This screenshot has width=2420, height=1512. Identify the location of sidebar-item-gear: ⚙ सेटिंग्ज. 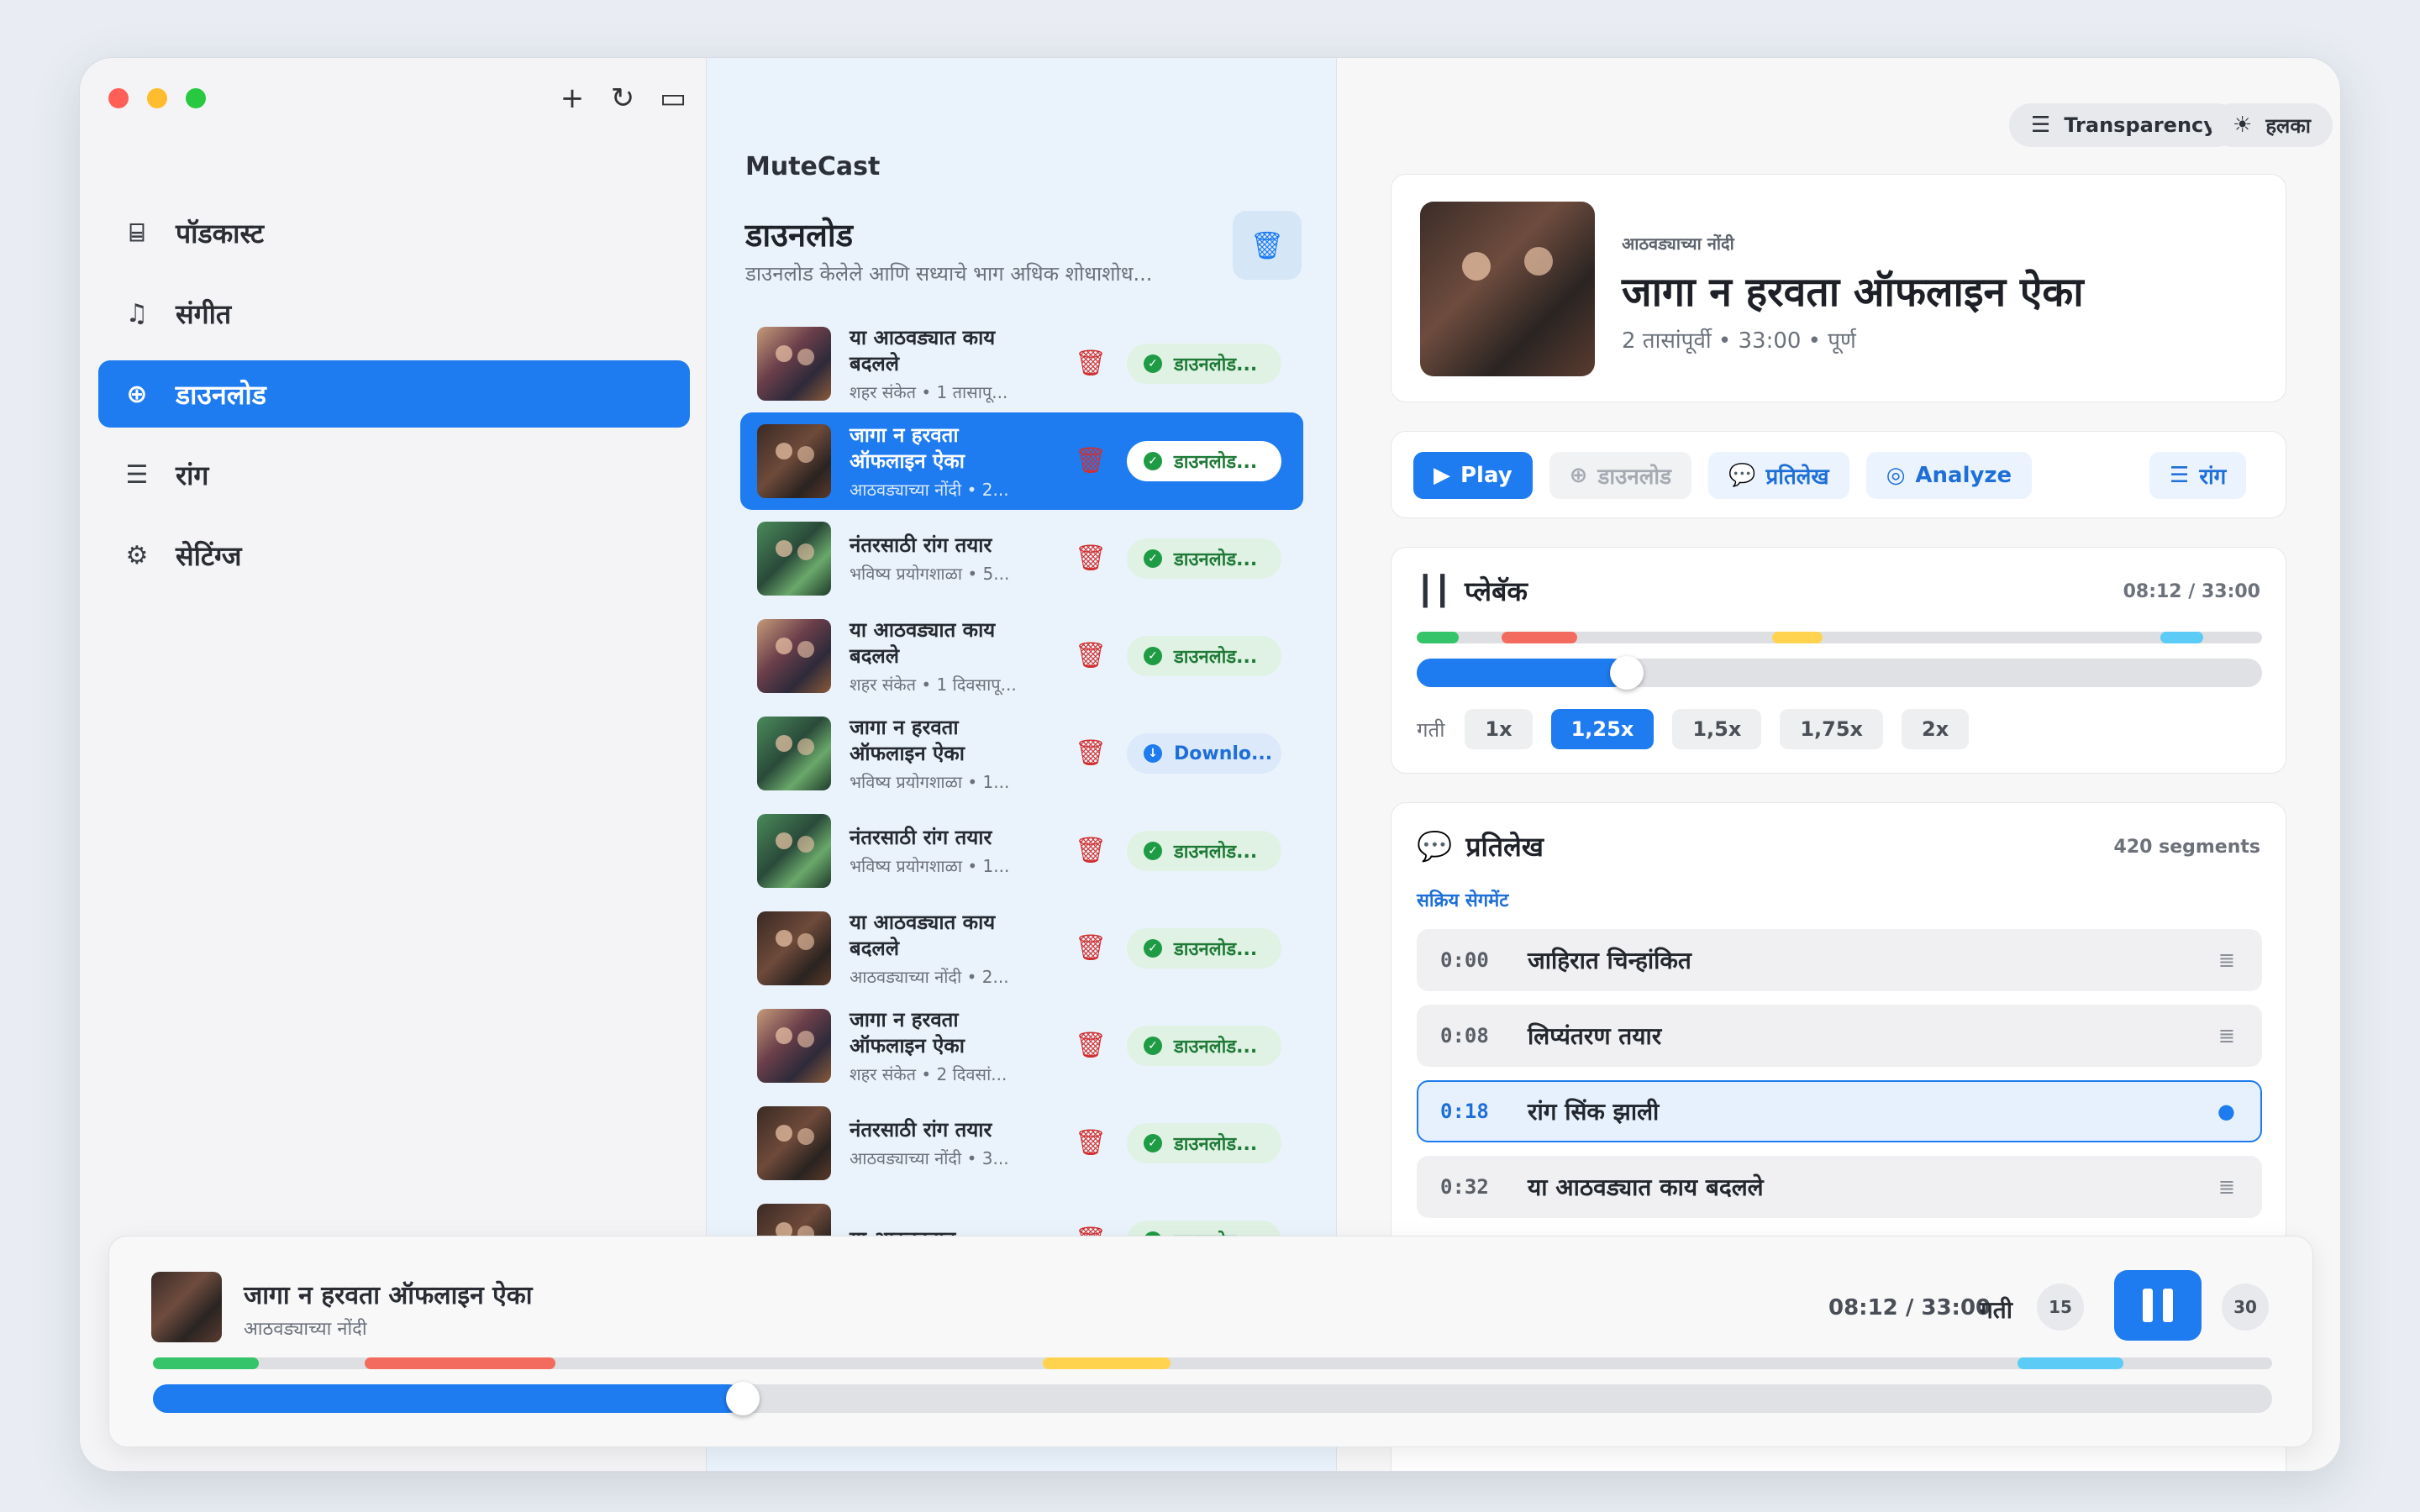
(394, 555).